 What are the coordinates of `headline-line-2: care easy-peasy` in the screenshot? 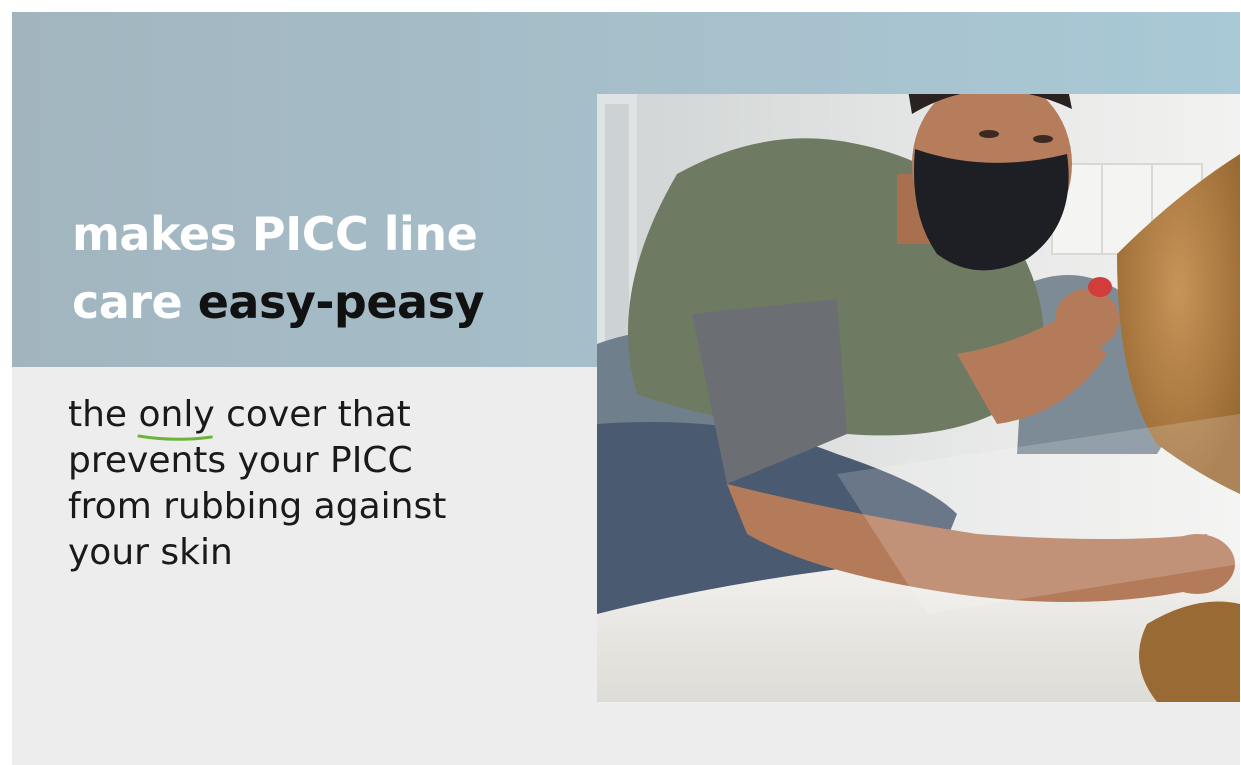 It's located at (278, 302).